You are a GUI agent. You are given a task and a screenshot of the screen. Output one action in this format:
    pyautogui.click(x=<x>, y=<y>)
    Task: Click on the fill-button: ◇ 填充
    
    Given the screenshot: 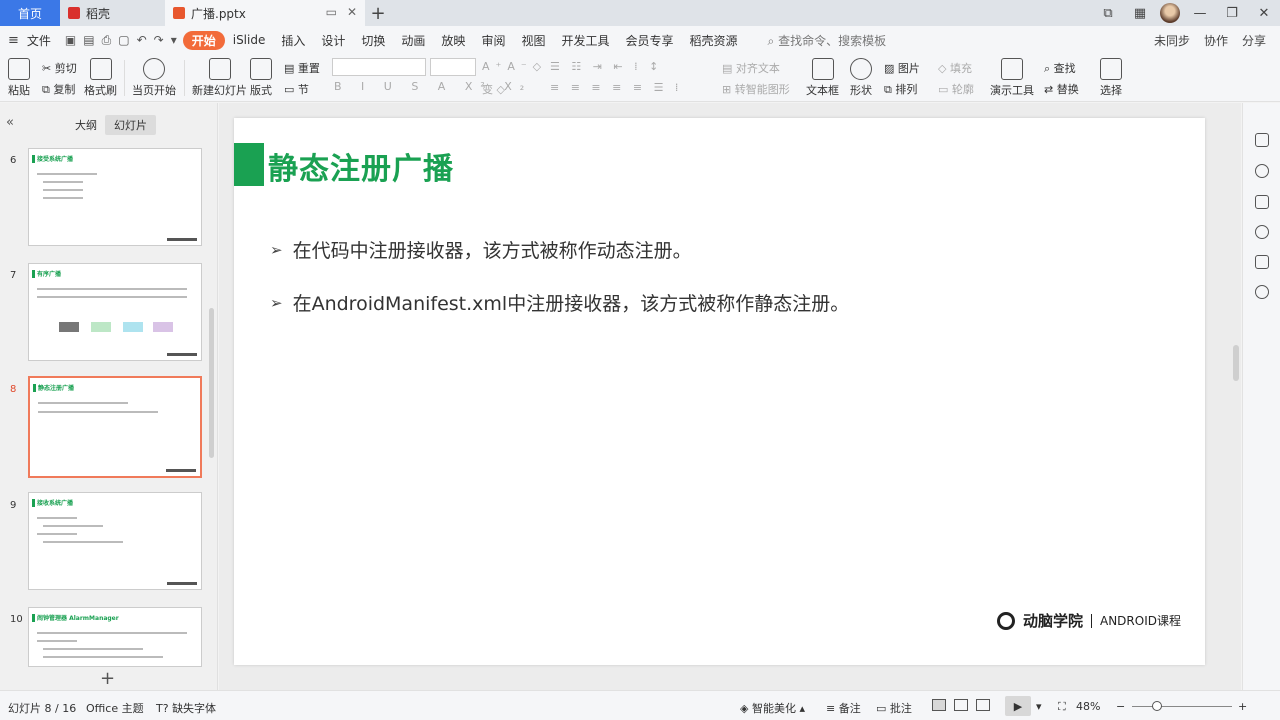 What is the action you would take?
    pyautogui.click(x=955, y=68)
    